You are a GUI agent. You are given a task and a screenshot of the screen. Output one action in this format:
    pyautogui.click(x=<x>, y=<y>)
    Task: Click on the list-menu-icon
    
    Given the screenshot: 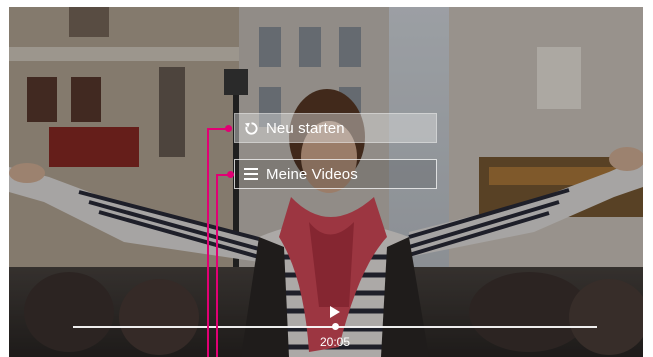 What is the action you would take?
    pyautogui.click(x=251, y=174)
    